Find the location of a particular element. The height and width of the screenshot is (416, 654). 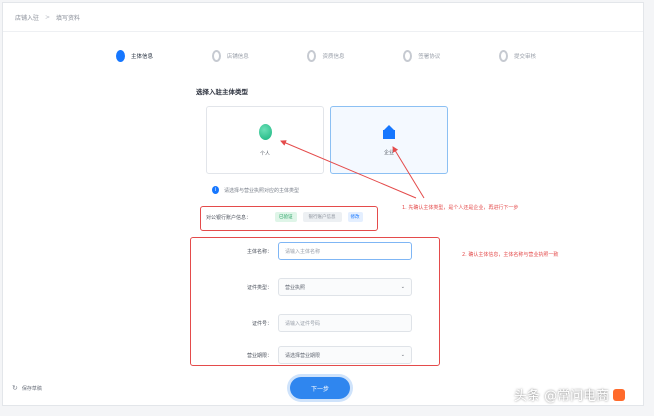

bank-account-label: 对公银行账户信息： is located at coordinates (229, 217).